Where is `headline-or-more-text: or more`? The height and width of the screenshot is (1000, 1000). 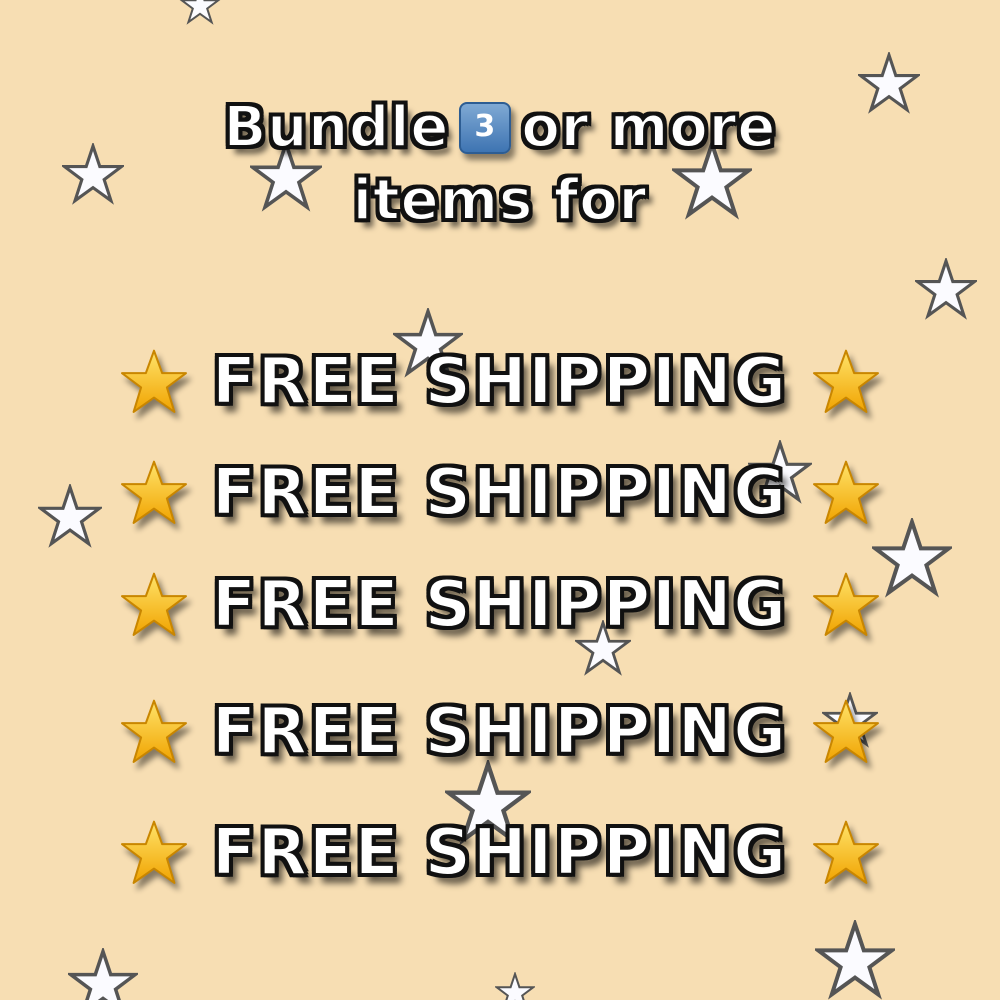
headline-or-more-text: or more is located at coordinates (648, 127).